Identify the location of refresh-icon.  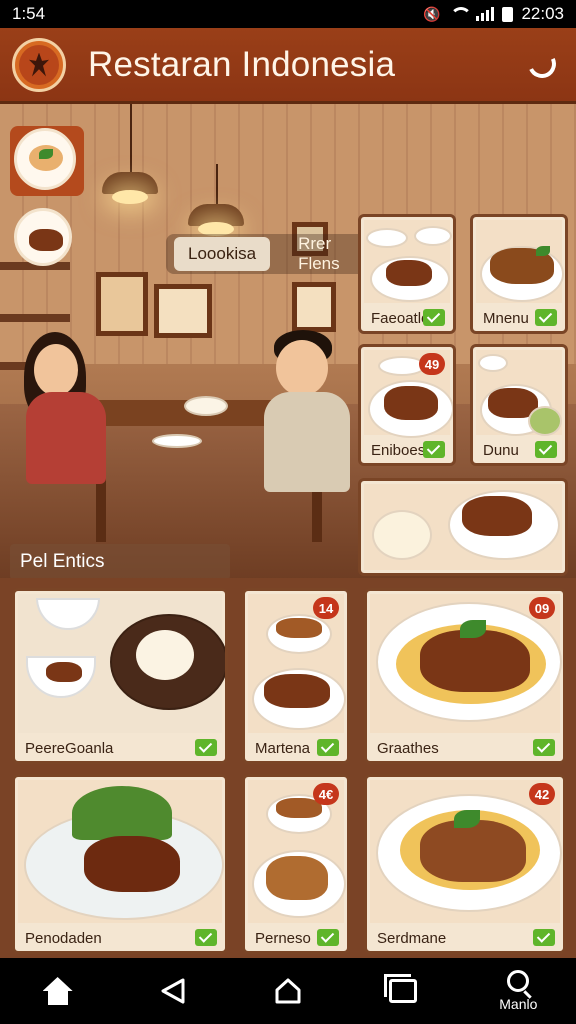
(542, 64).